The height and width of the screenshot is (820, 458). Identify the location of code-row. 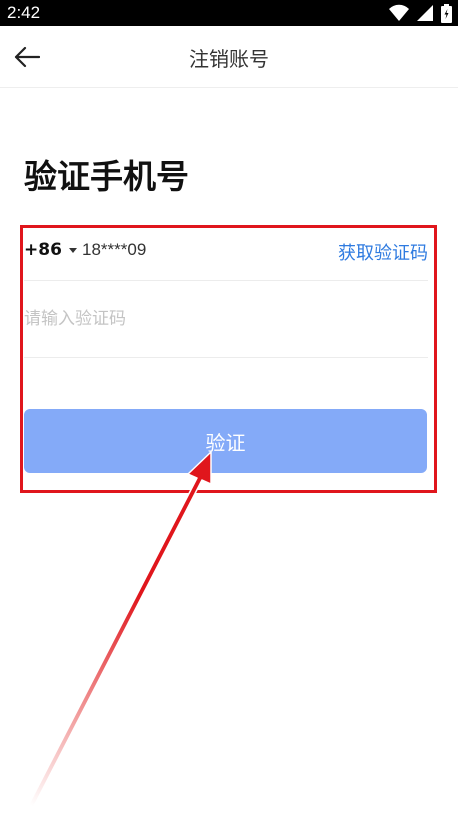
(226, 319).